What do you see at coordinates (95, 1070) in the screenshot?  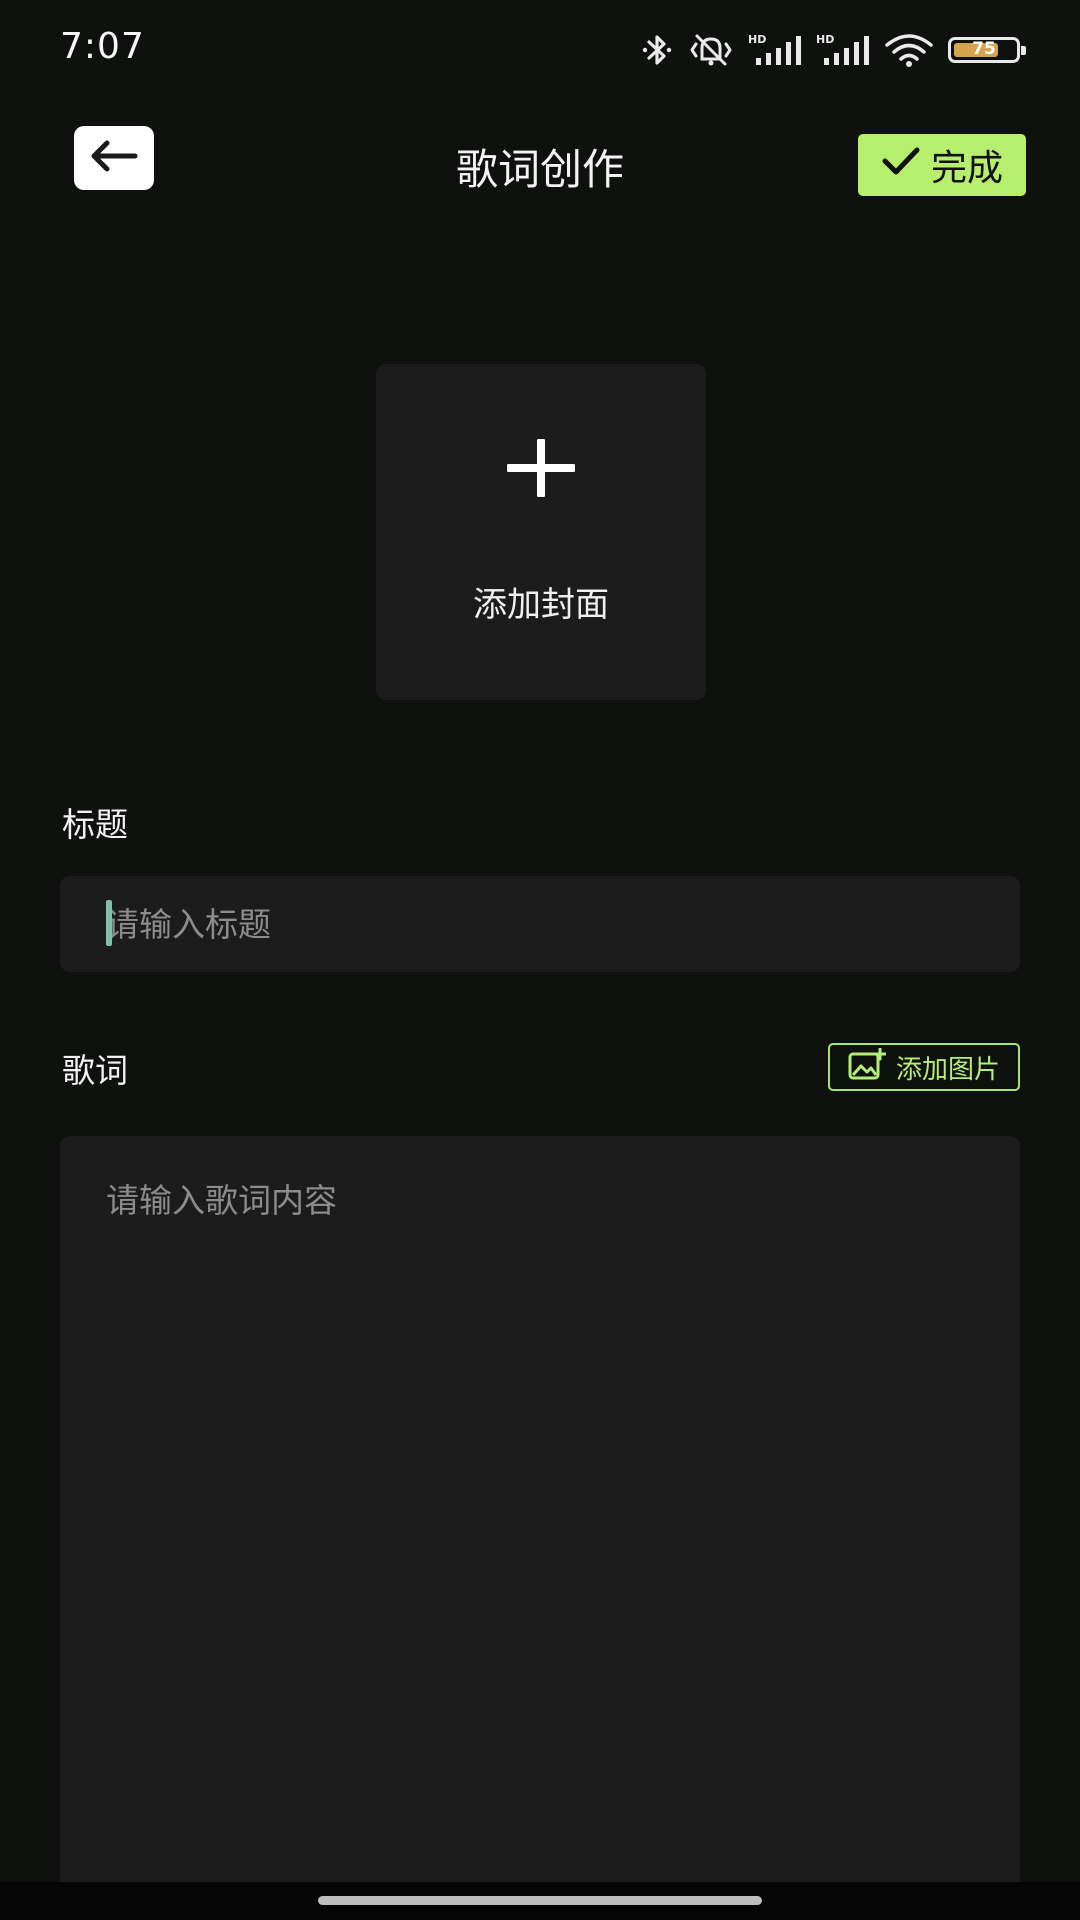 I see `lyrics-section-label: 歌词` at bounding box center [95, 1070].